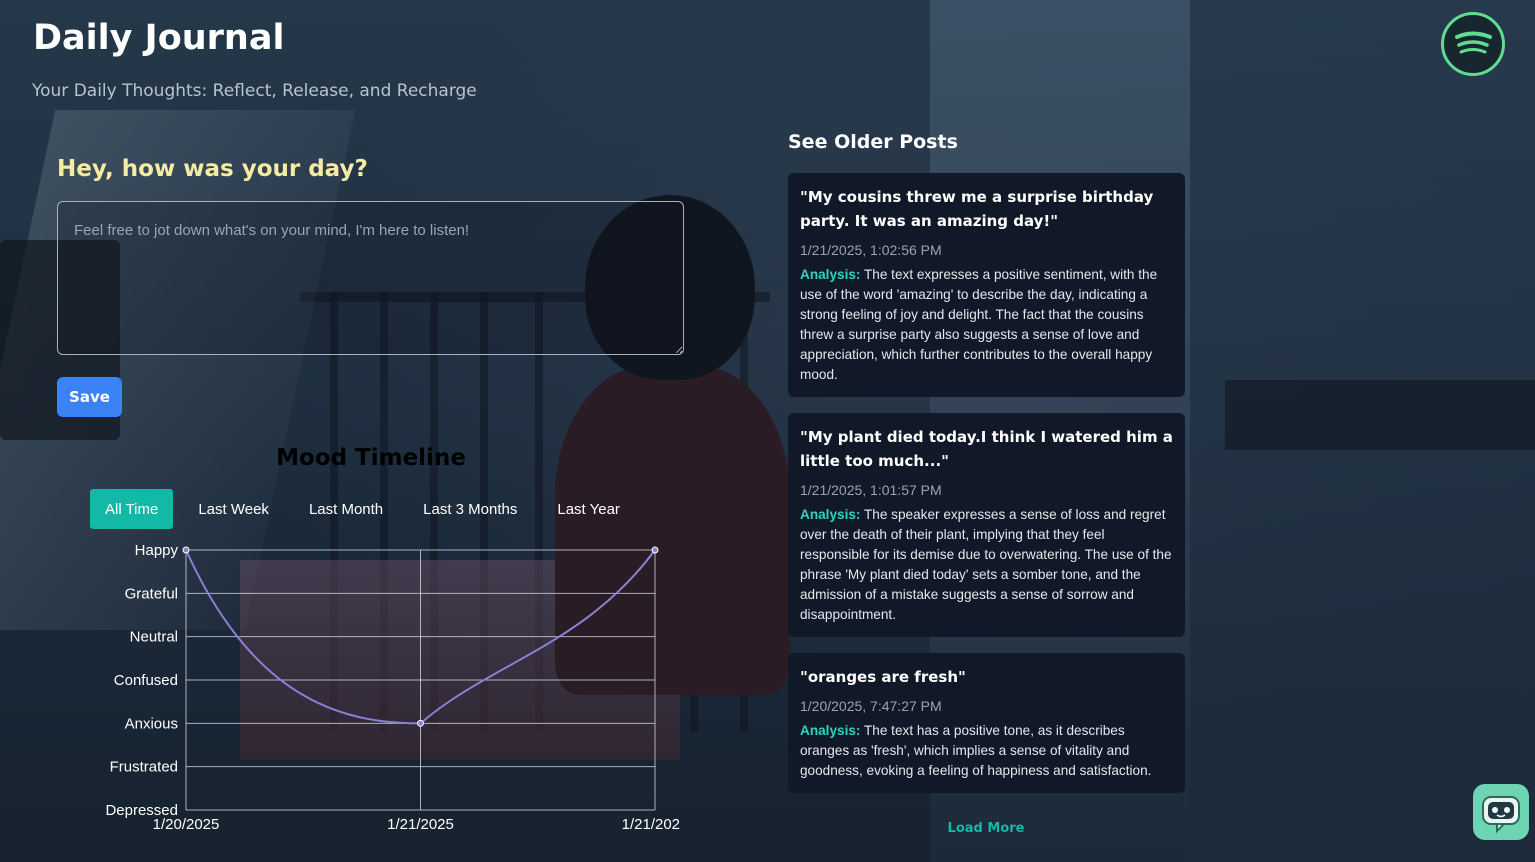 This screenshot has height=862, width=1535. I want to click on filter-last-month: Last Month, so click(346, 509).